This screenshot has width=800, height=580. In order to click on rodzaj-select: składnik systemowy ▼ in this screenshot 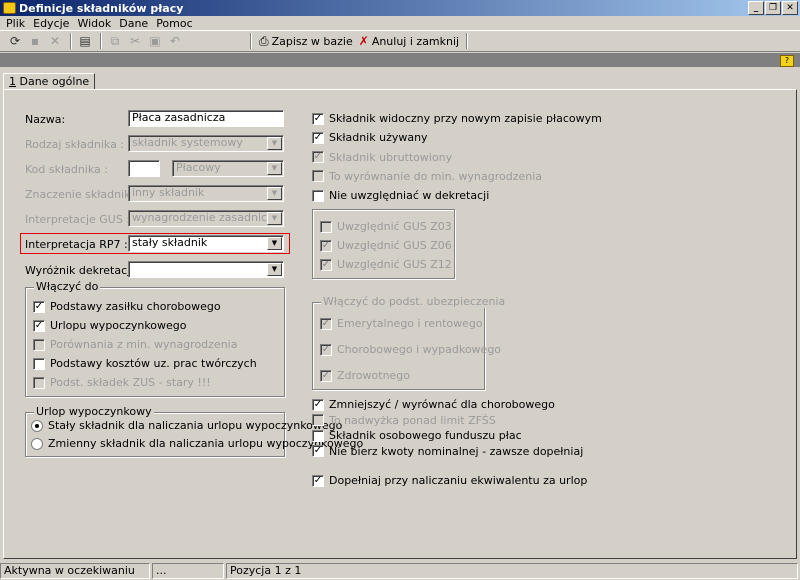, I will do `click(206, 143)`.